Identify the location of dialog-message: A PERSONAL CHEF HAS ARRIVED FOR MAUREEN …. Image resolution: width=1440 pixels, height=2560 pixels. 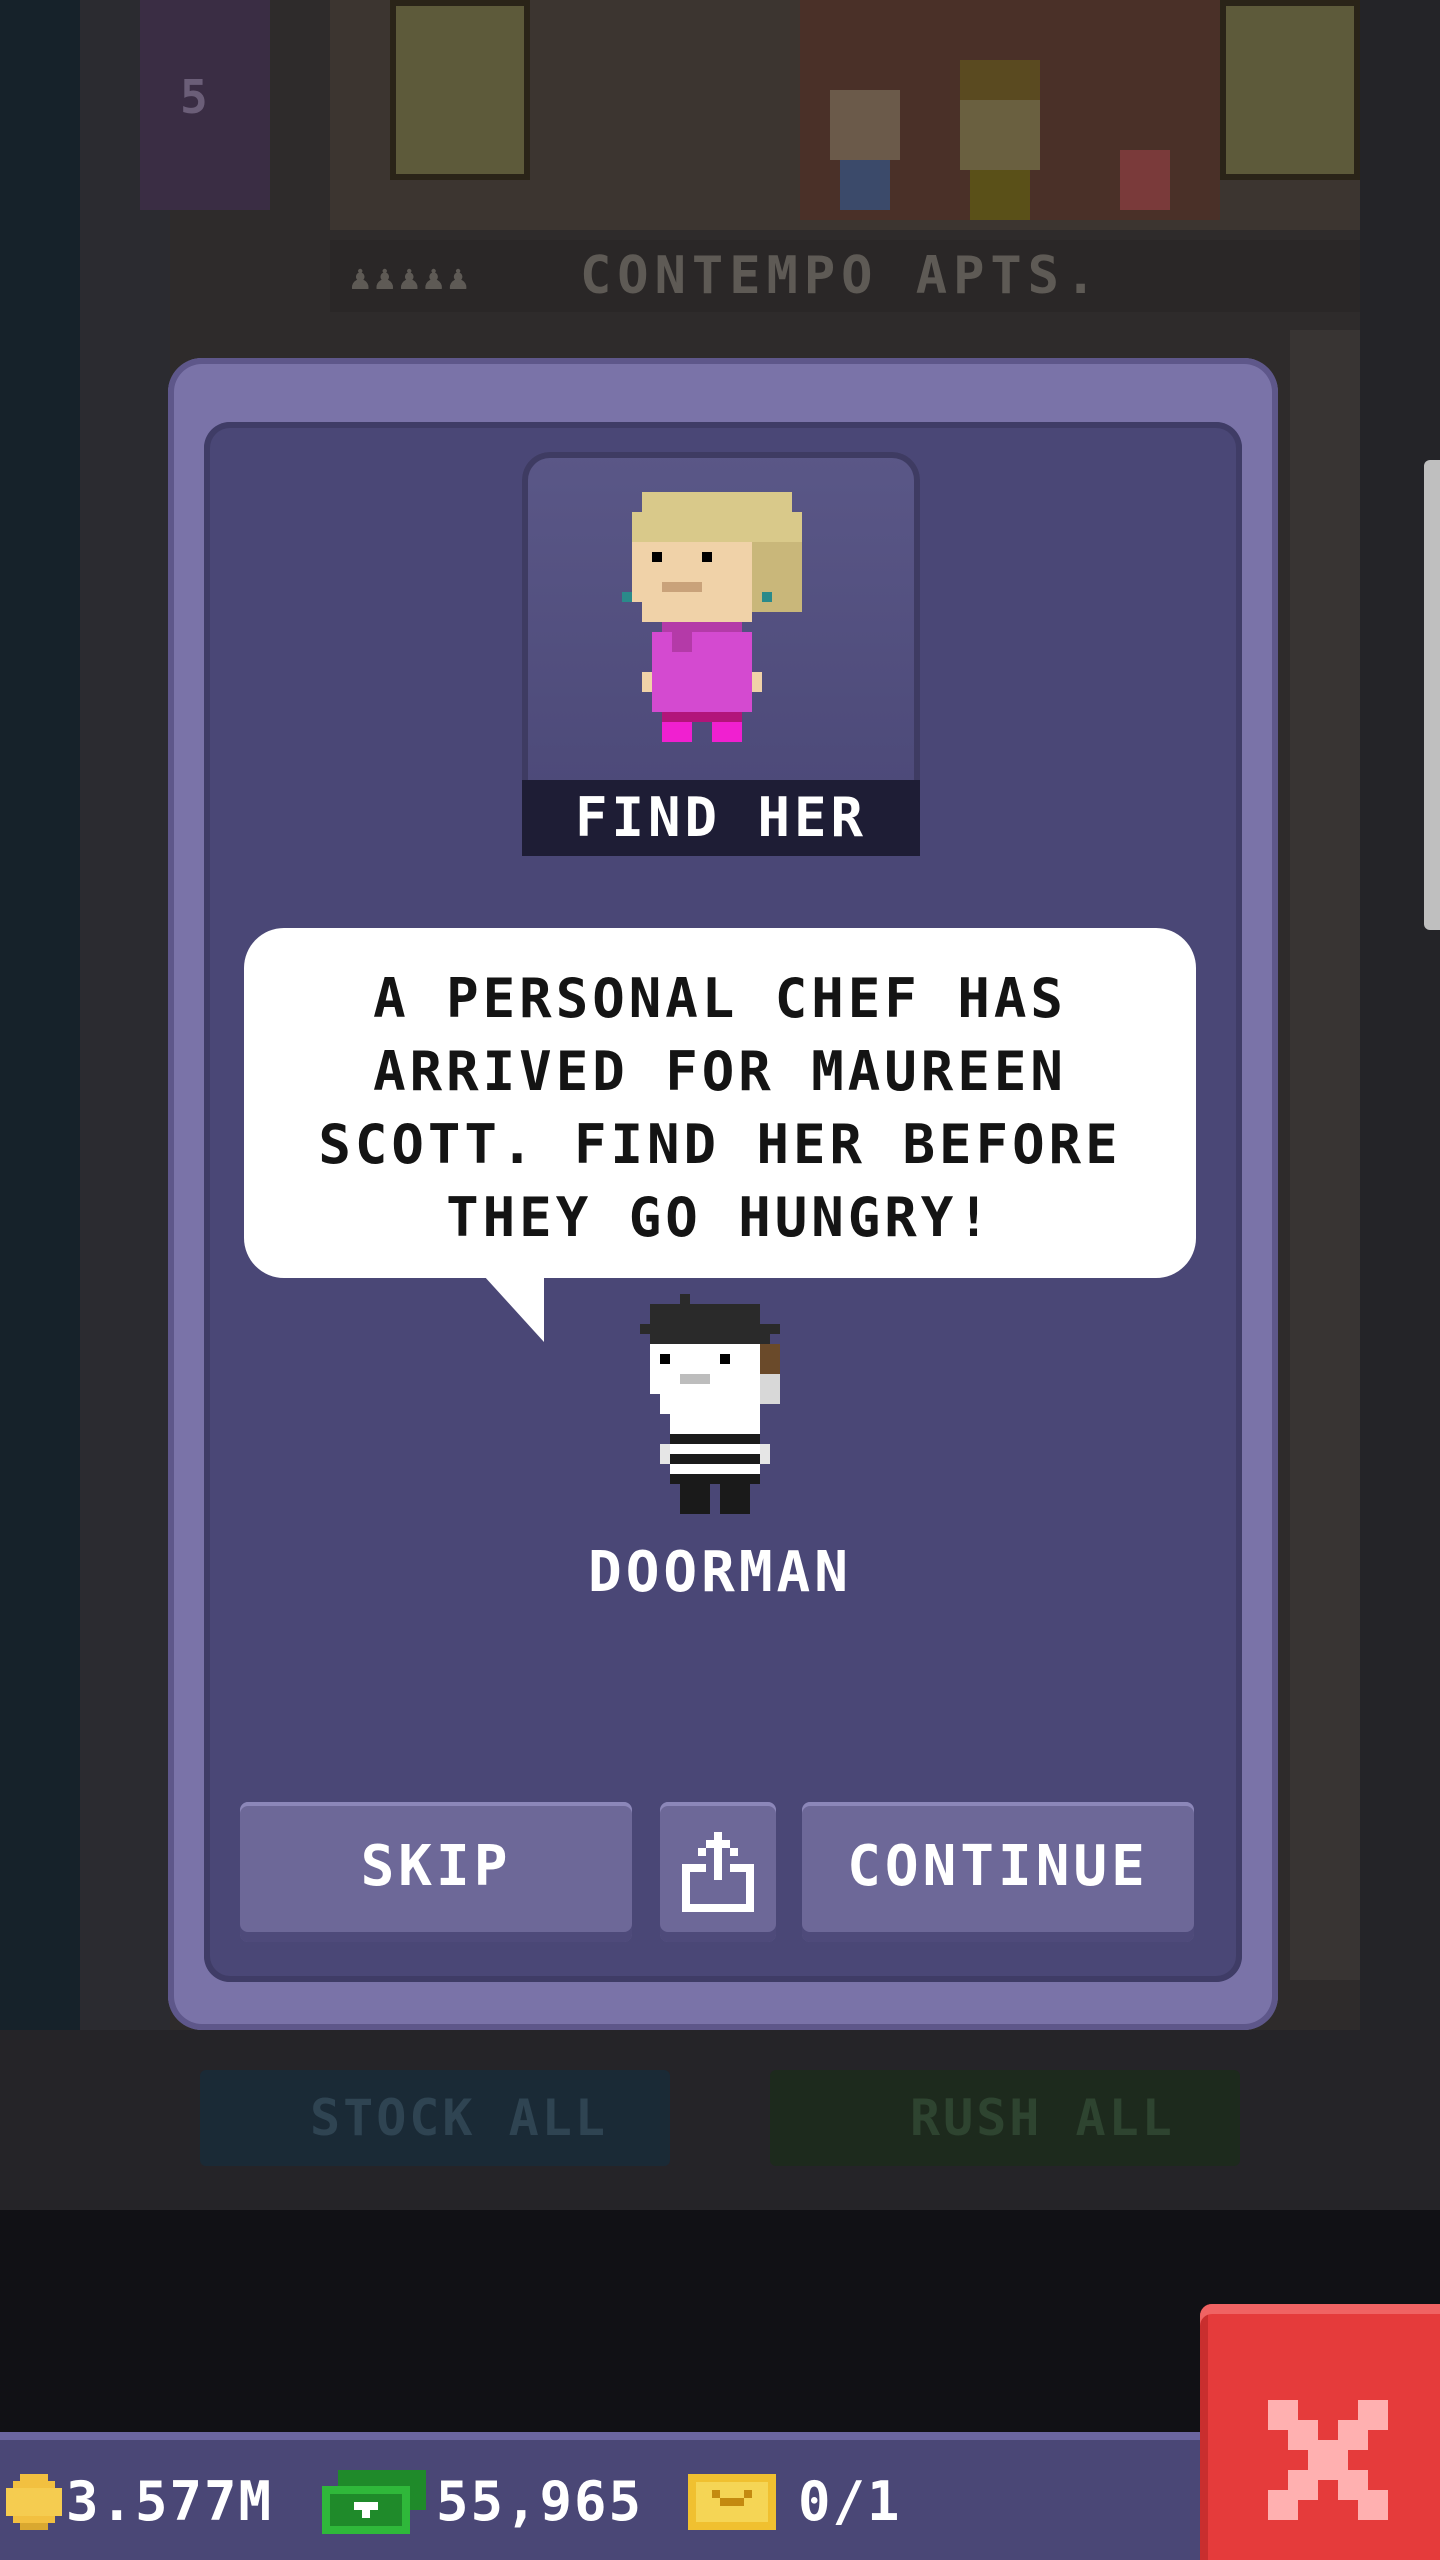
(720, 1108).